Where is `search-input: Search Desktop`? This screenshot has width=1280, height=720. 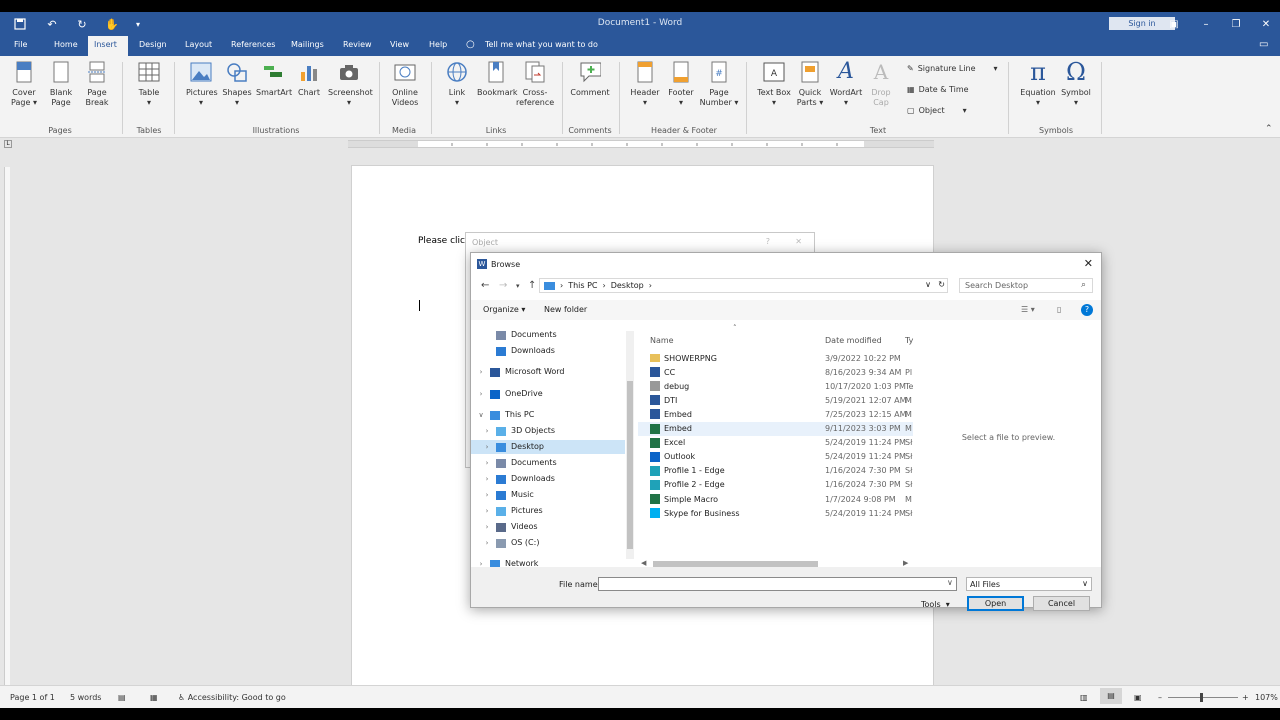
search-input: Search Desktop is located at coordinates (1026, 285).